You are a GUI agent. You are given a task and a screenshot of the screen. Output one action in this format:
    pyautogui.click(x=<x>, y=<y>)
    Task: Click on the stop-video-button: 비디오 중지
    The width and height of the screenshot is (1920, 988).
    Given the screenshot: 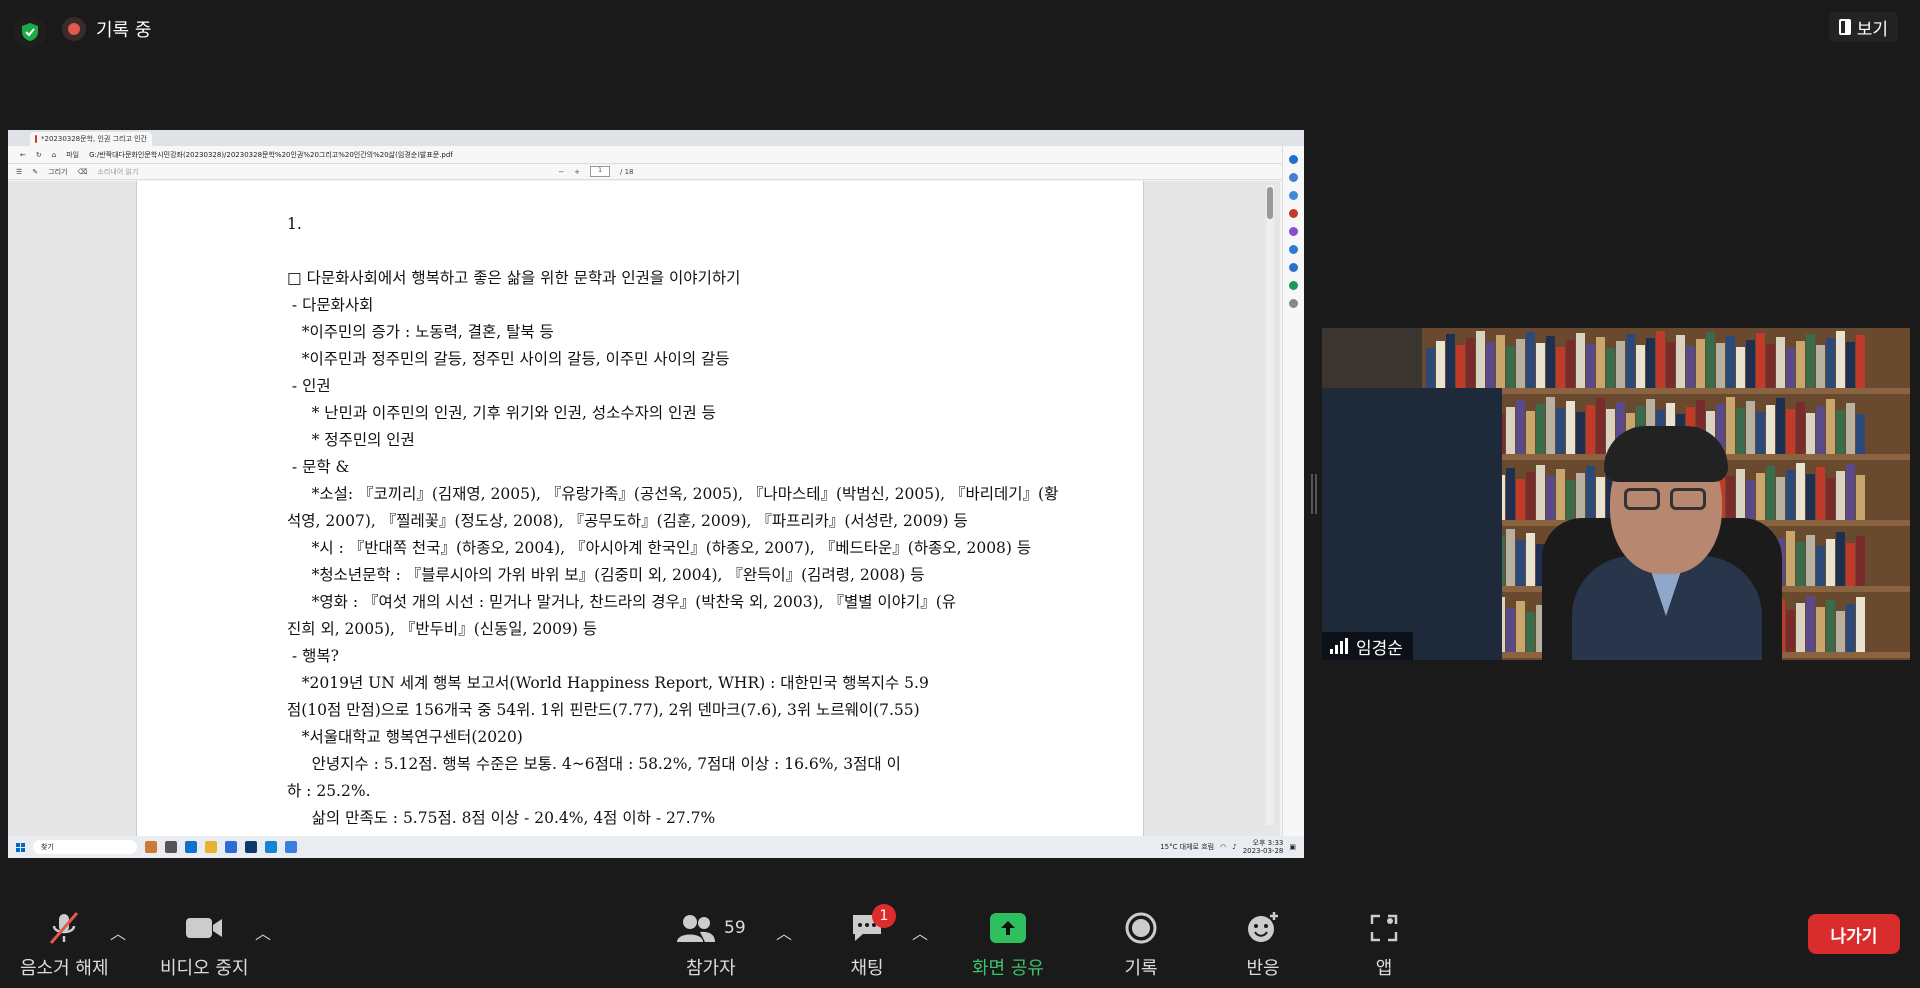 What is the action you would take?
    pyautogui.click(x=204, y=945)
    